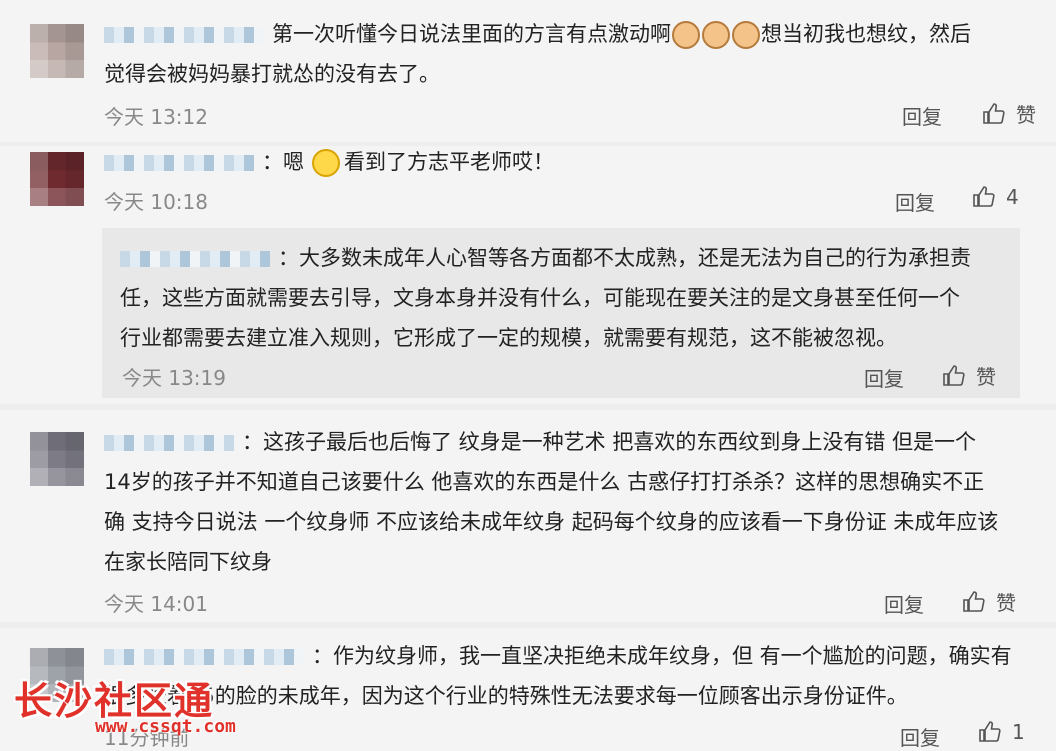 The width and height of the screenshot is (1056, 751). I want to click on like-button: 1, so click(1001, 732).